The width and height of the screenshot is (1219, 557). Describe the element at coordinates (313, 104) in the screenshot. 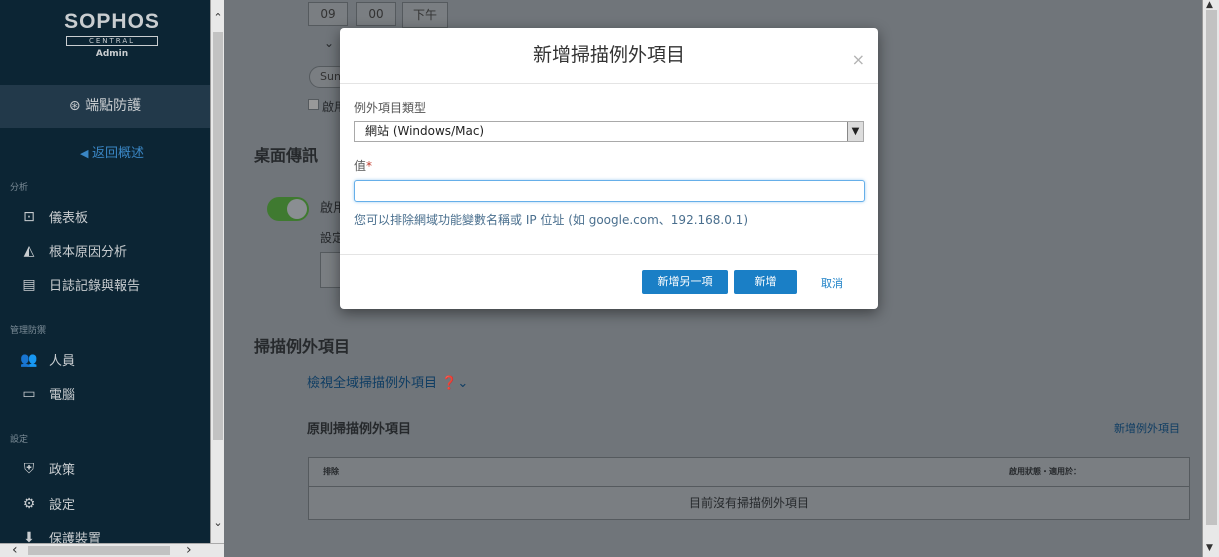

I see `enable-checkbox` at that location.